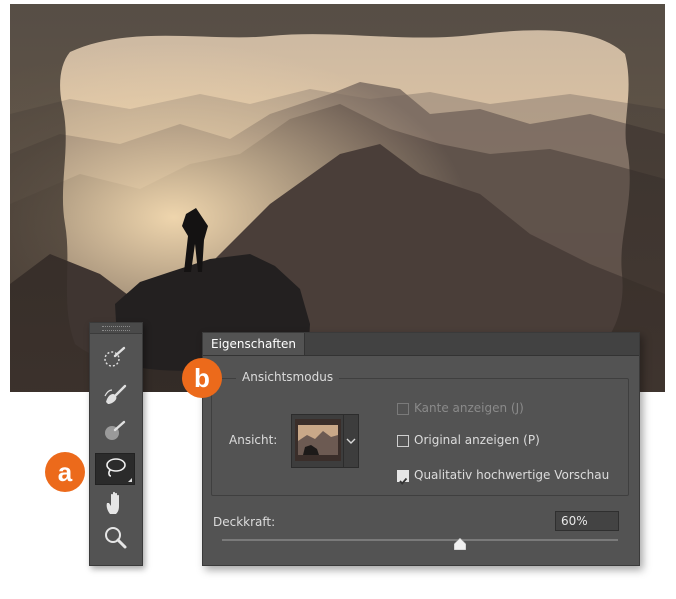 The image size is (676, 599). I want to click on zoom-tool, so click(115, 539).